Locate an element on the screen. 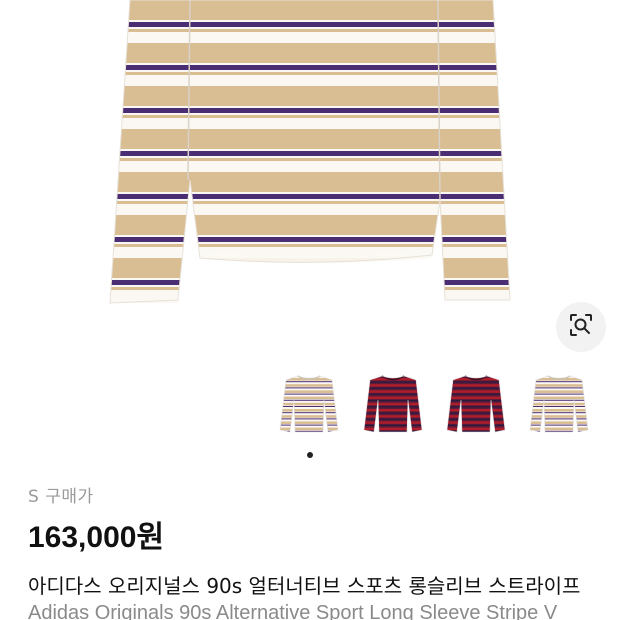 The width and height of the screenshot is (620, 620). product-title-korean: 아디다스 오리지널스 90s 얼터너티브 스포츠 롱슬리브 스트라이프 is located at coordinates (304, 586).